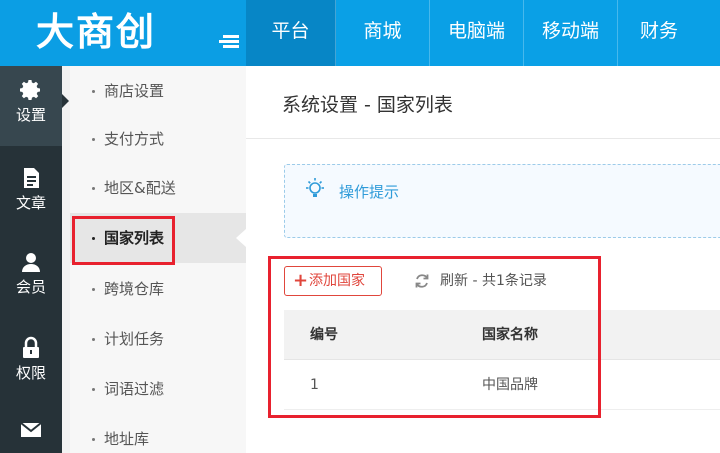 The image size is (720, 453). What do you see at coordinates (229, 42) in the screenshot?
I see `menu-toggle-icon` at bounding box center [229, 42].